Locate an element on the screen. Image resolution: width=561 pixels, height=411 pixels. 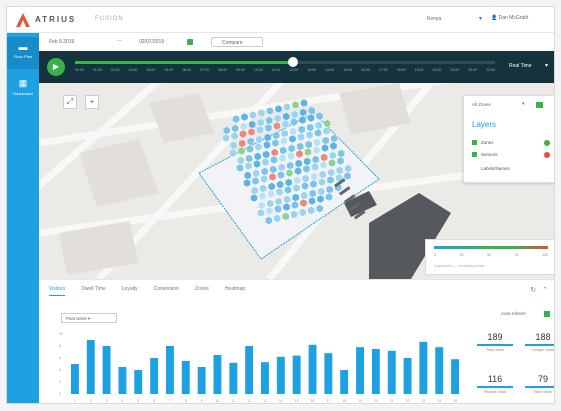
x-tick-label: 23 is located at coordinates (424, 401).